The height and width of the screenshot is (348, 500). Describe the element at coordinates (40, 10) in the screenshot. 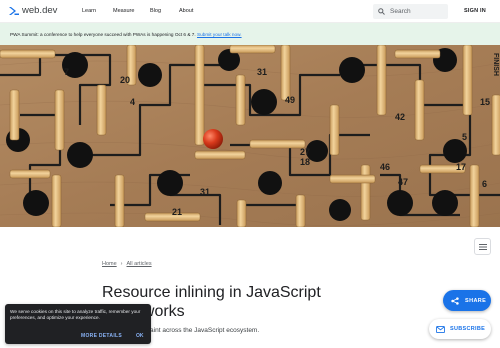

I see `logo-text: web.dev` at that location.